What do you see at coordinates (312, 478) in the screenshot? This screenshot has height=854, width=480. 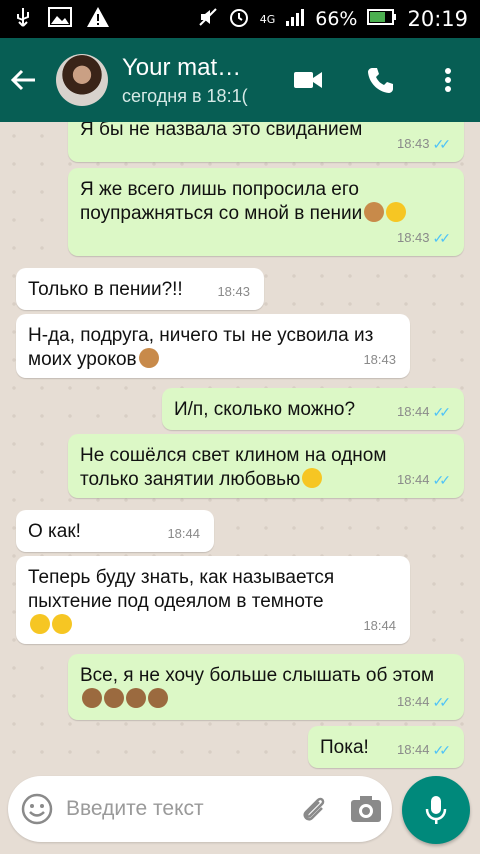 I see `expressionless-emoji-icon` at bounding box center [312, 478].